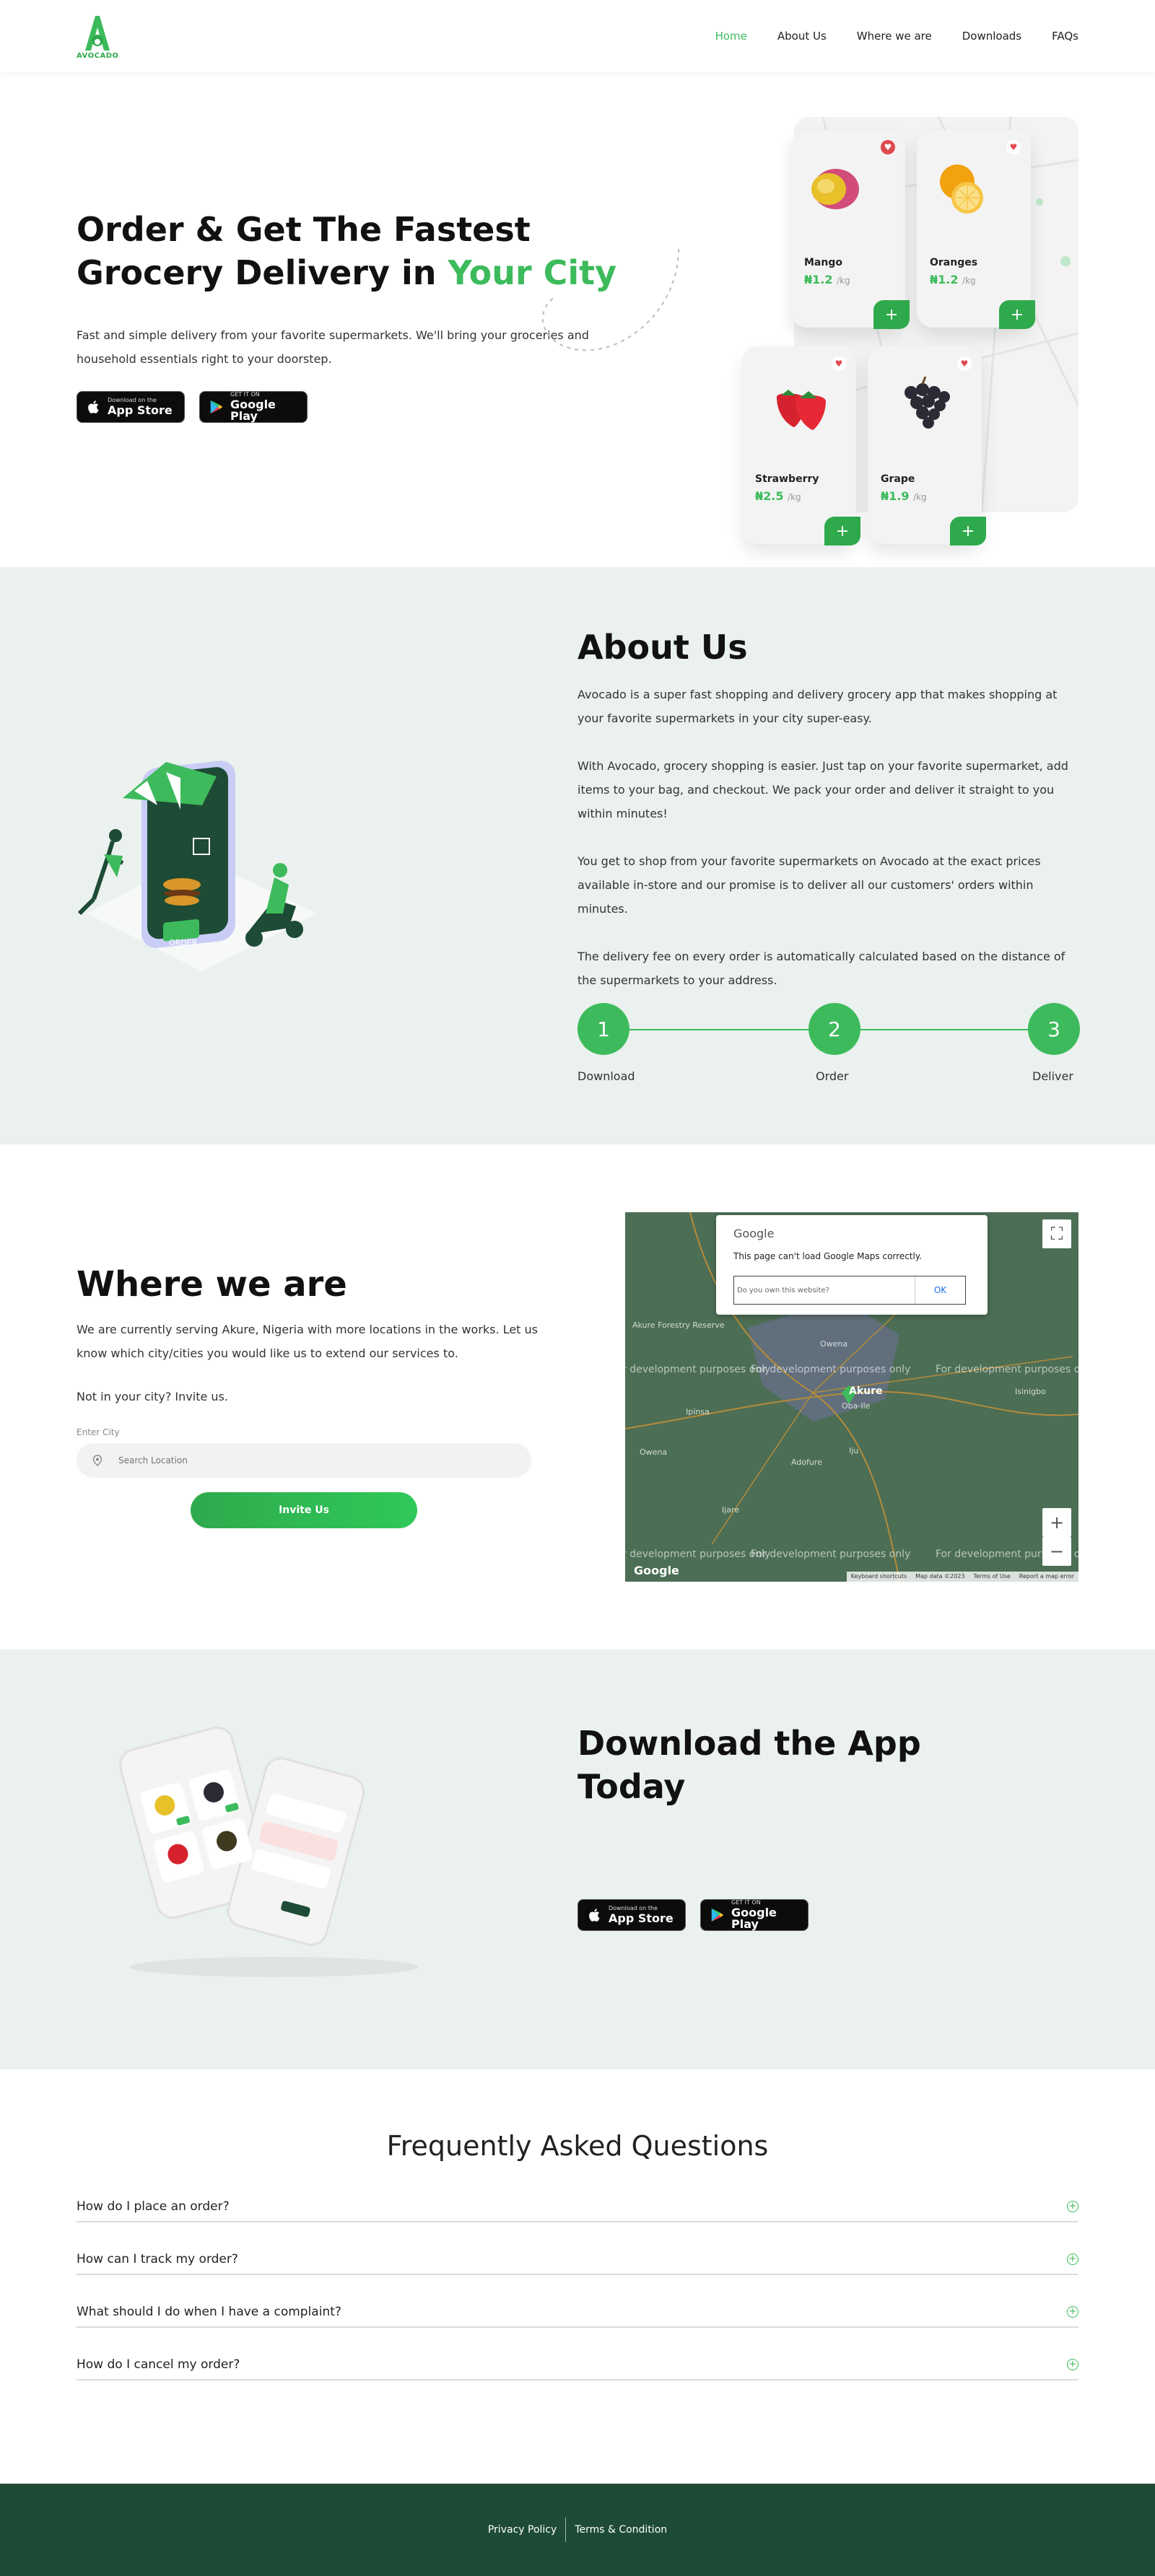 The width and height of the screenshot is (1155, 2576). Describe the element at coordinates (1056, 1233) in the screenshot. I see `fullscreen-icon: ⛶` at that location.